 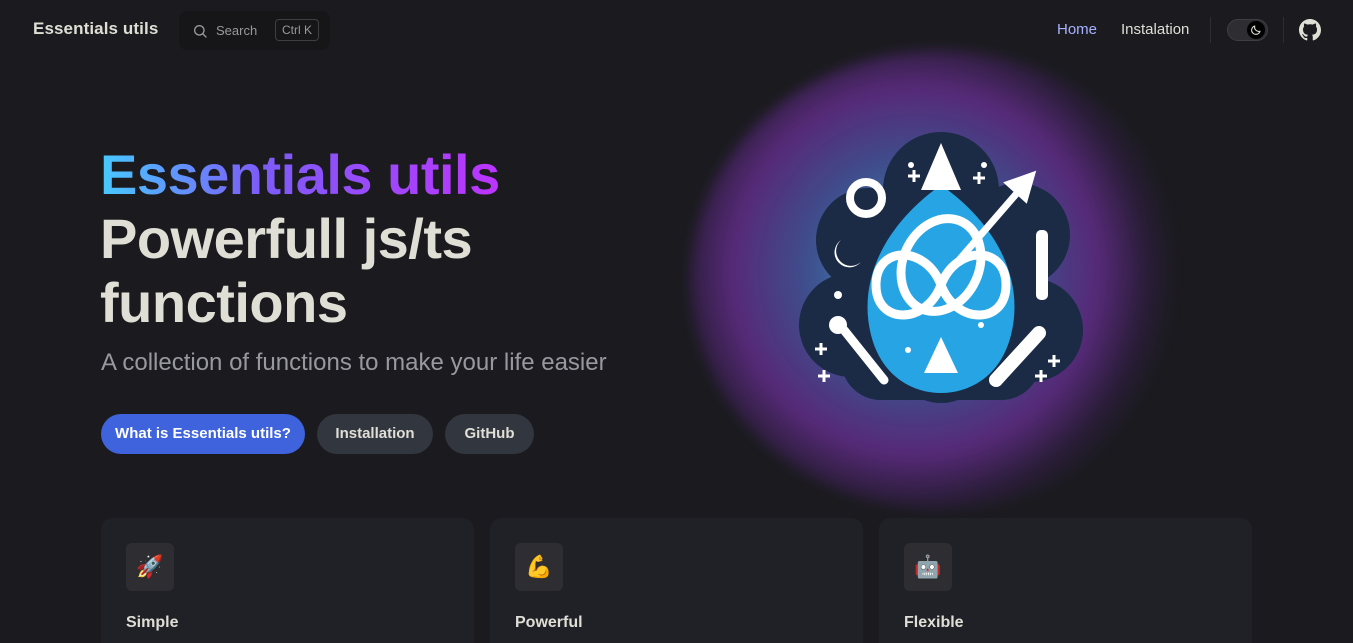 What do you see at coordinates (1065, 580) in the screenshot?
I see `feature-card-flexible: 🤖 Flexible` at bounding box center [1065, 580].